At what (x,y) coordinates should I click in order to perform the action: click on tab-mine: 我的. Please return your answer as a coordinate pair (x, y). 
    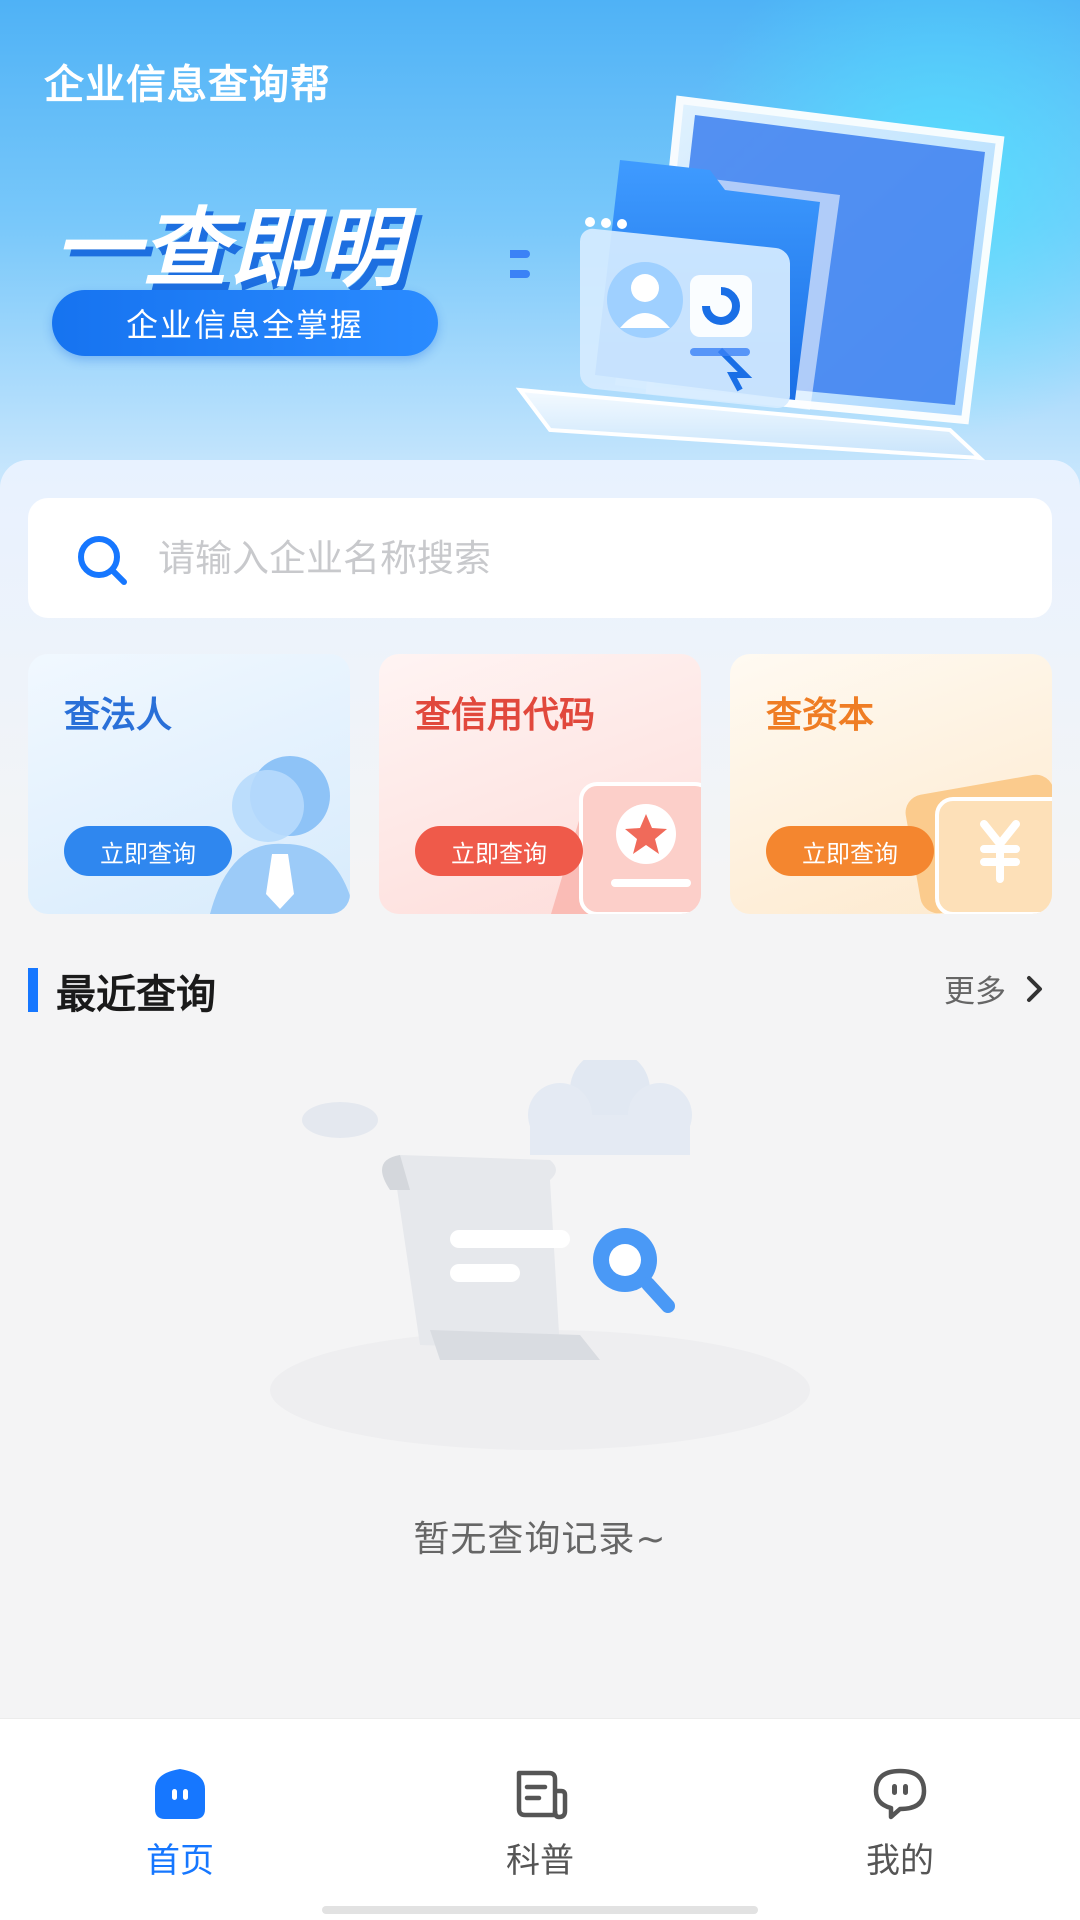
    Looking at the image, I should click on (900, 1830).